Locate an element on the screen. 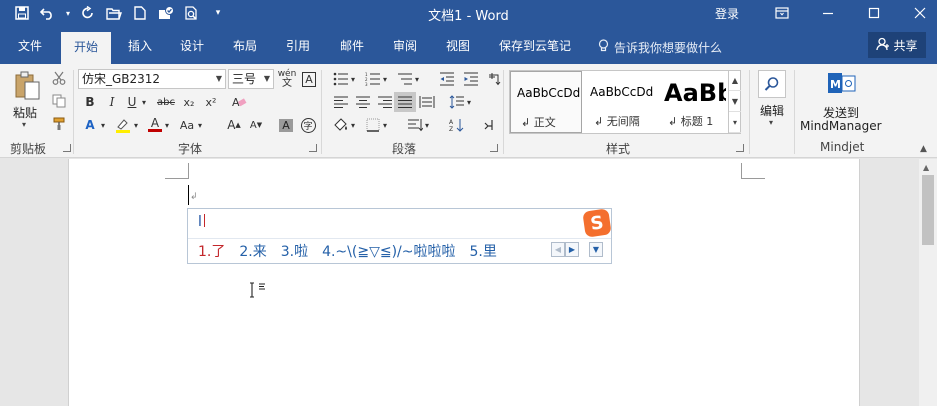 This screenshot has width=937, height=406. separator is located at coordinates (503, 112).